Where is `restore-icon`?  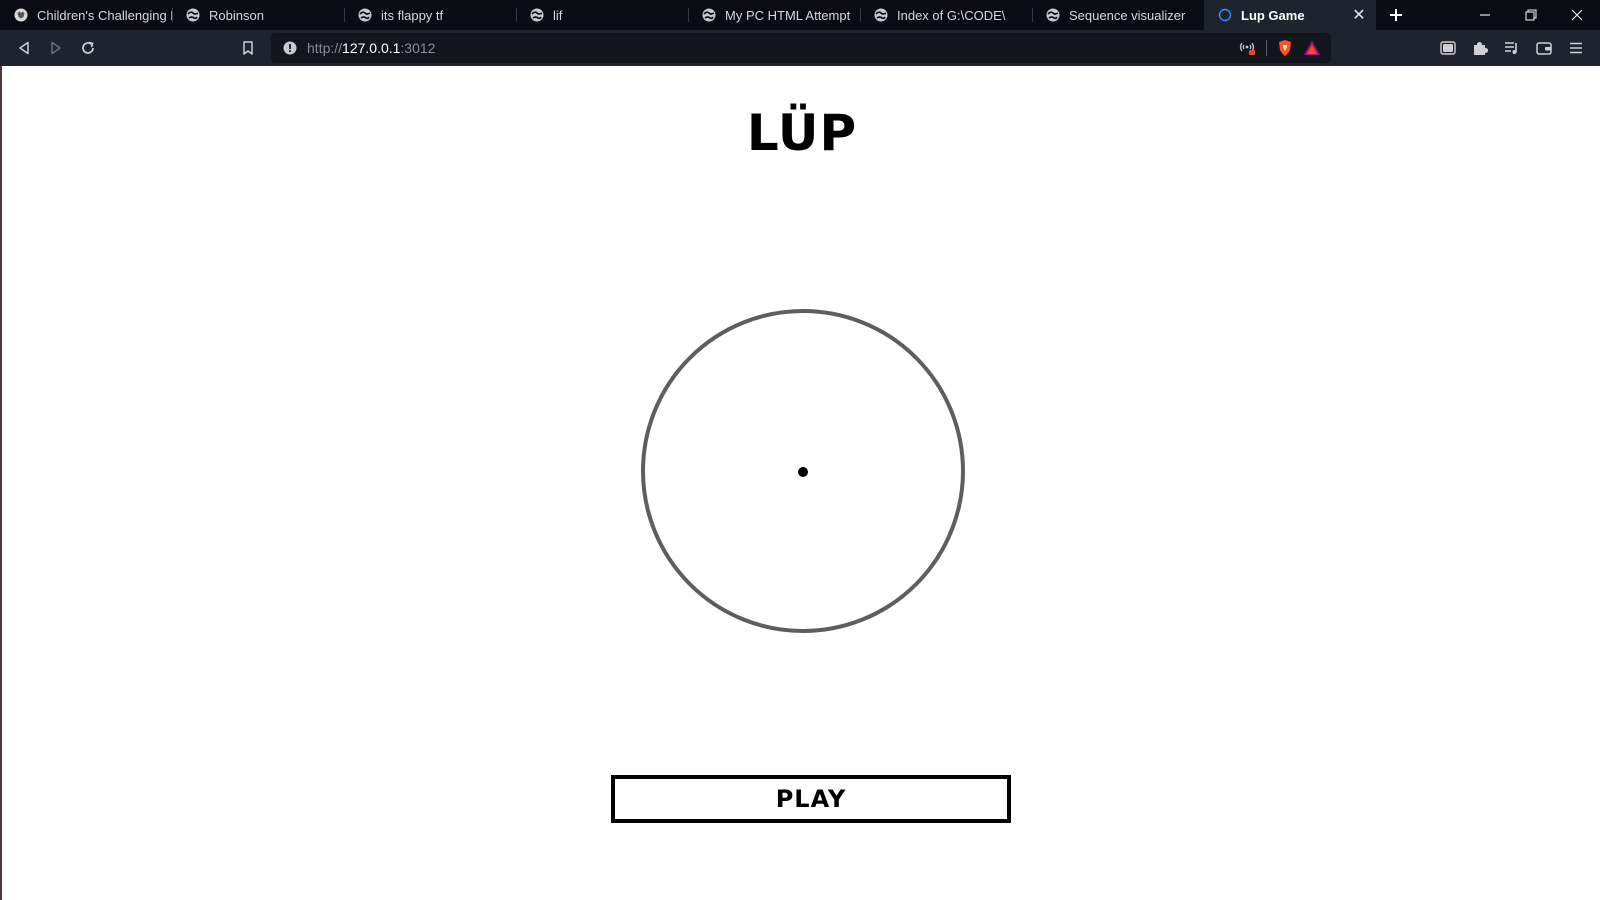
restore-icon is located at coordinates (1531, 15).